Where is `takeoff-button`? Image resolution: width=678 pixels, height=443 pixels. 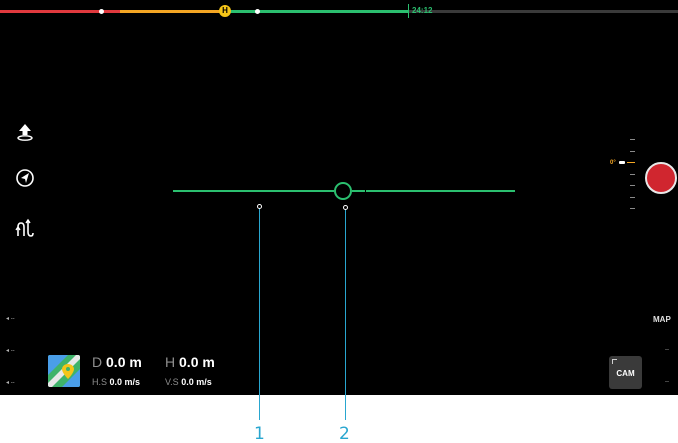
takeoff-button is located at coordinates (25, 132).